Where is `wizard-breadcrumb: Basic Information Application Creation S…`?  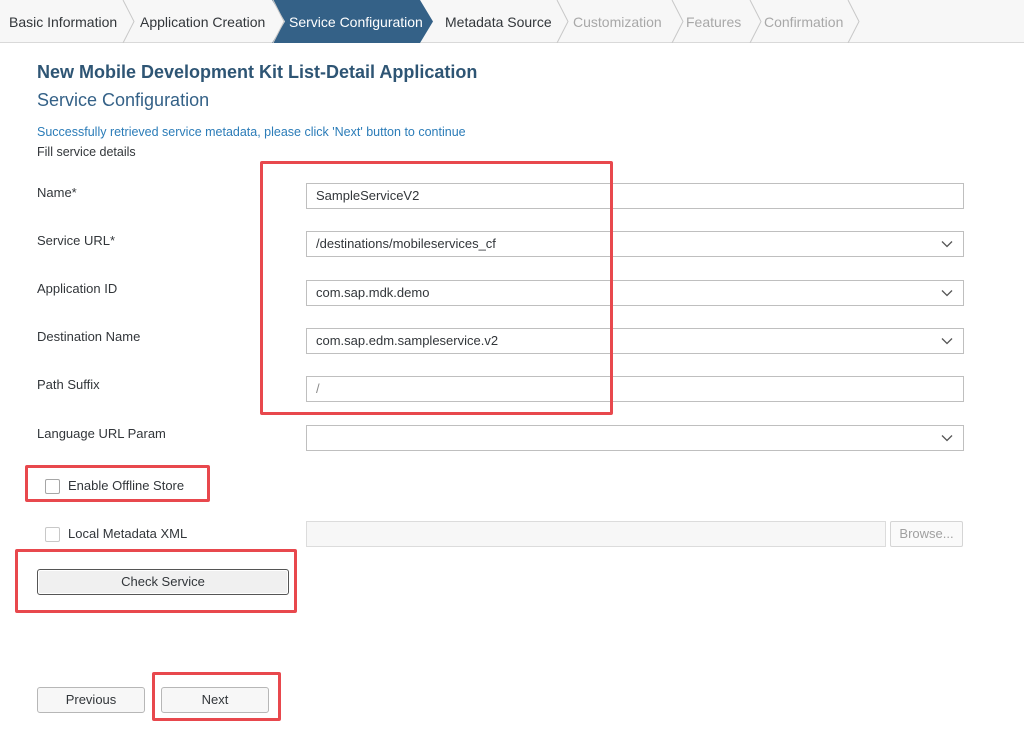
wizard-breadcrumb: Basic Information Application Creation S… is located at coordinates (512, 21).